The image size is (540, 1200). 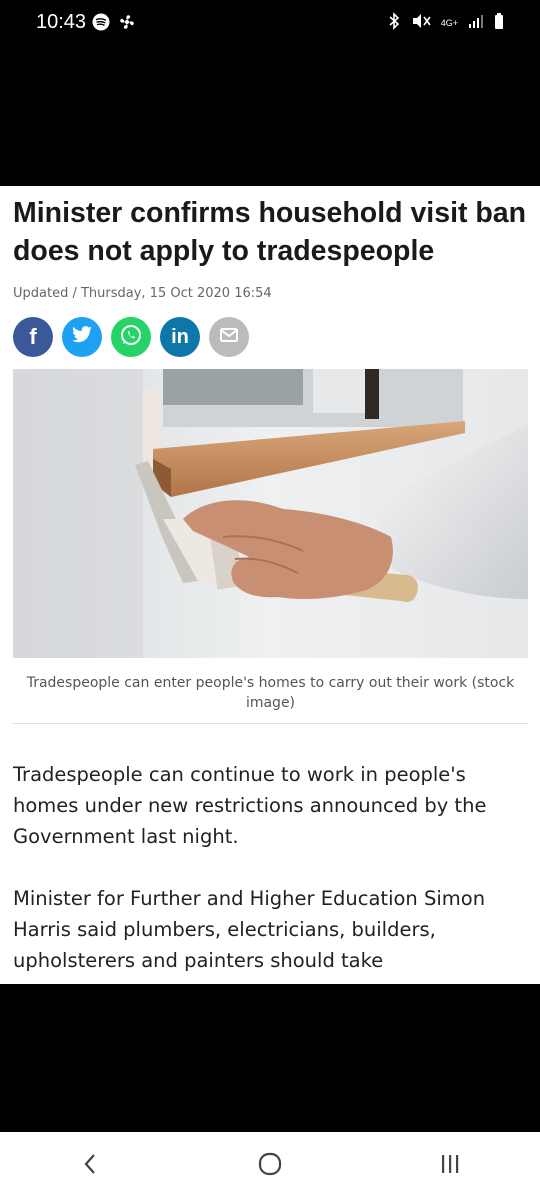 I want to click on whatsapp-icon, so click(x=131, y=337).